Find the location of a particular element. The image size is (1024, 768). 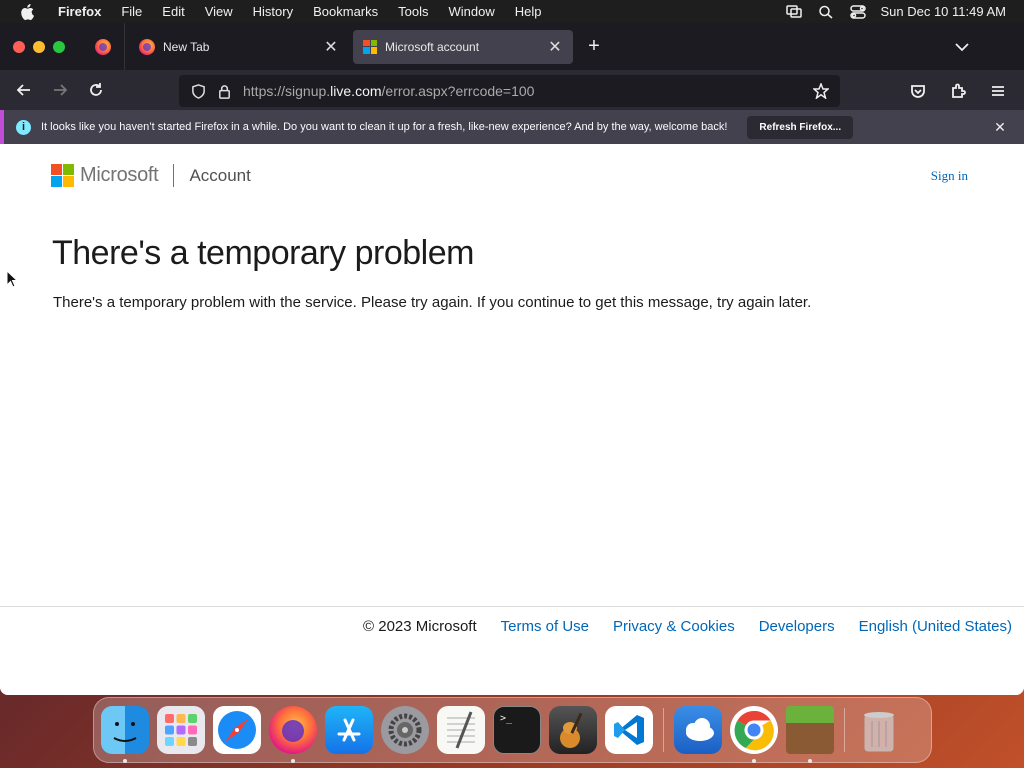

tracking-protection-shield-icon is located at coordinates (198, 91).